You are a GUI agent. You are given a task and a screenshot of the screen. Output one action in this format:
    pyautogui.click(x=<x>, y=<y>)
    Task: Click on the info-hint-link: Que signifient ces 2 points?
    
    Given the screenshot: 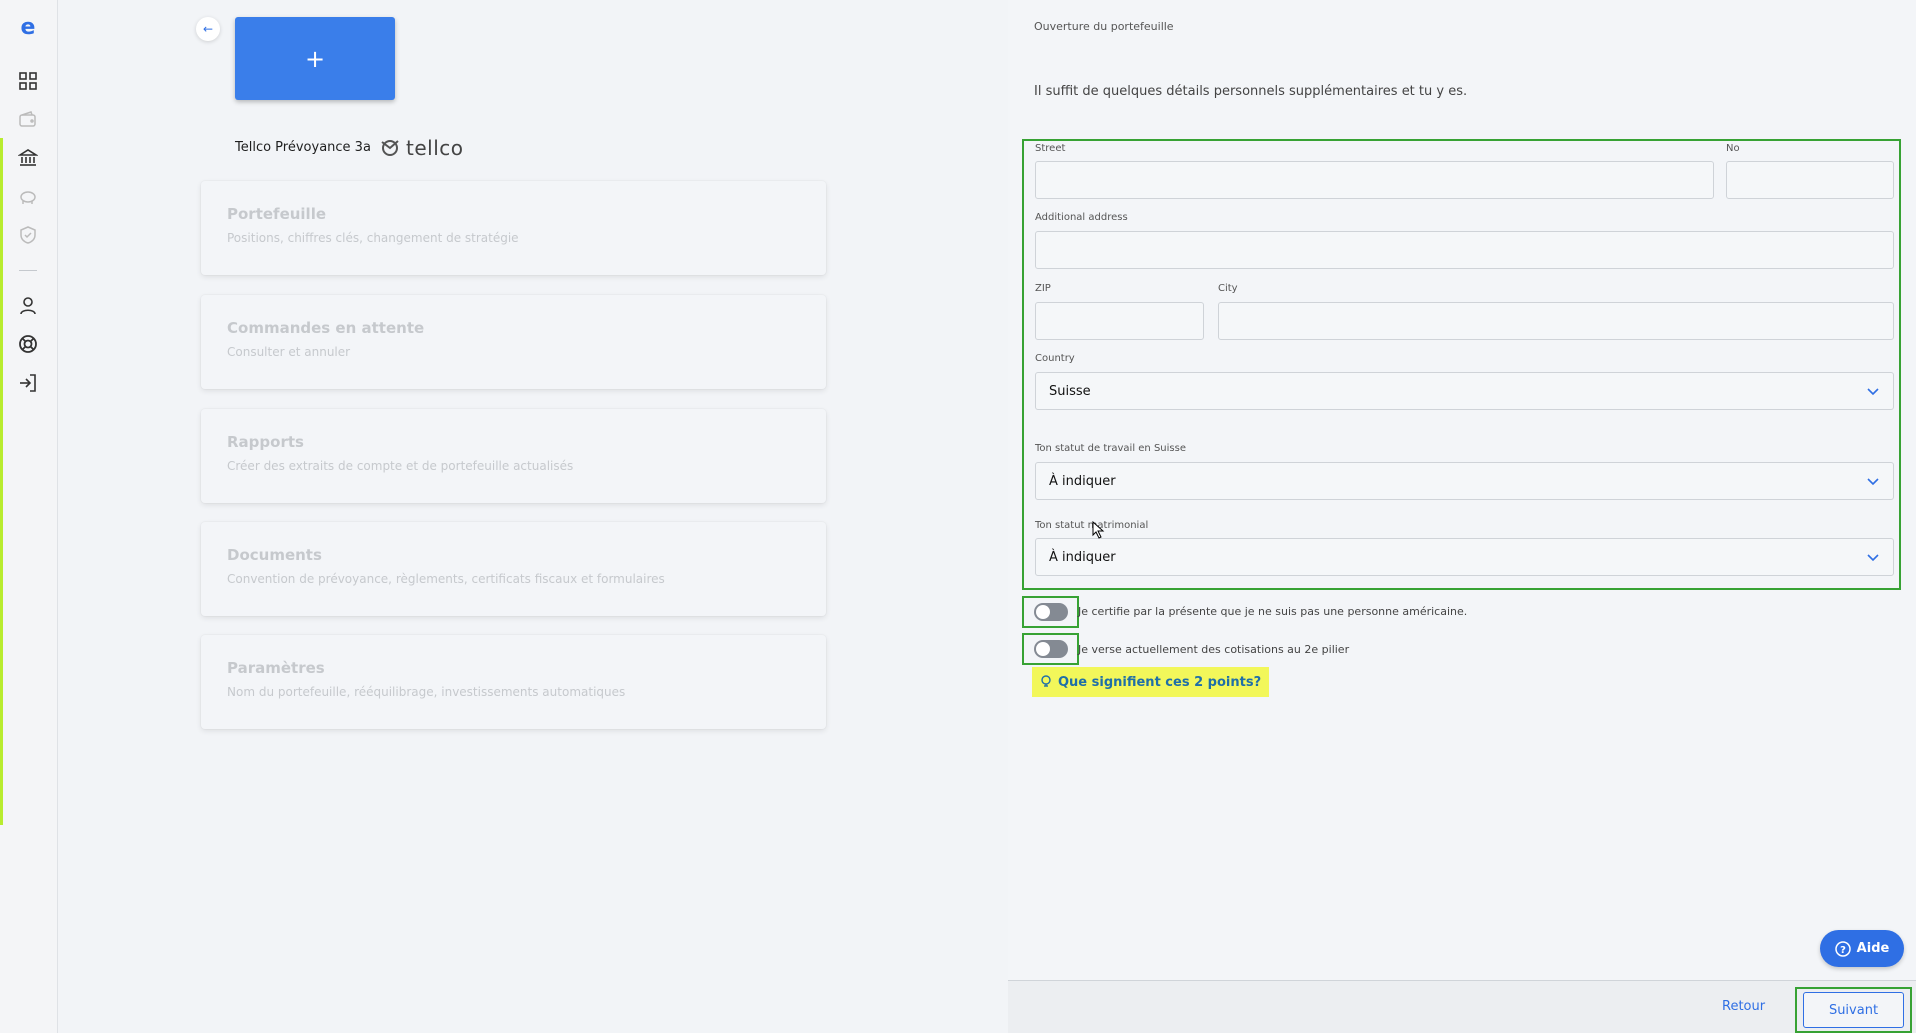 What is the action you would take?
    pyautogui.click(x=1151, y=682)
    